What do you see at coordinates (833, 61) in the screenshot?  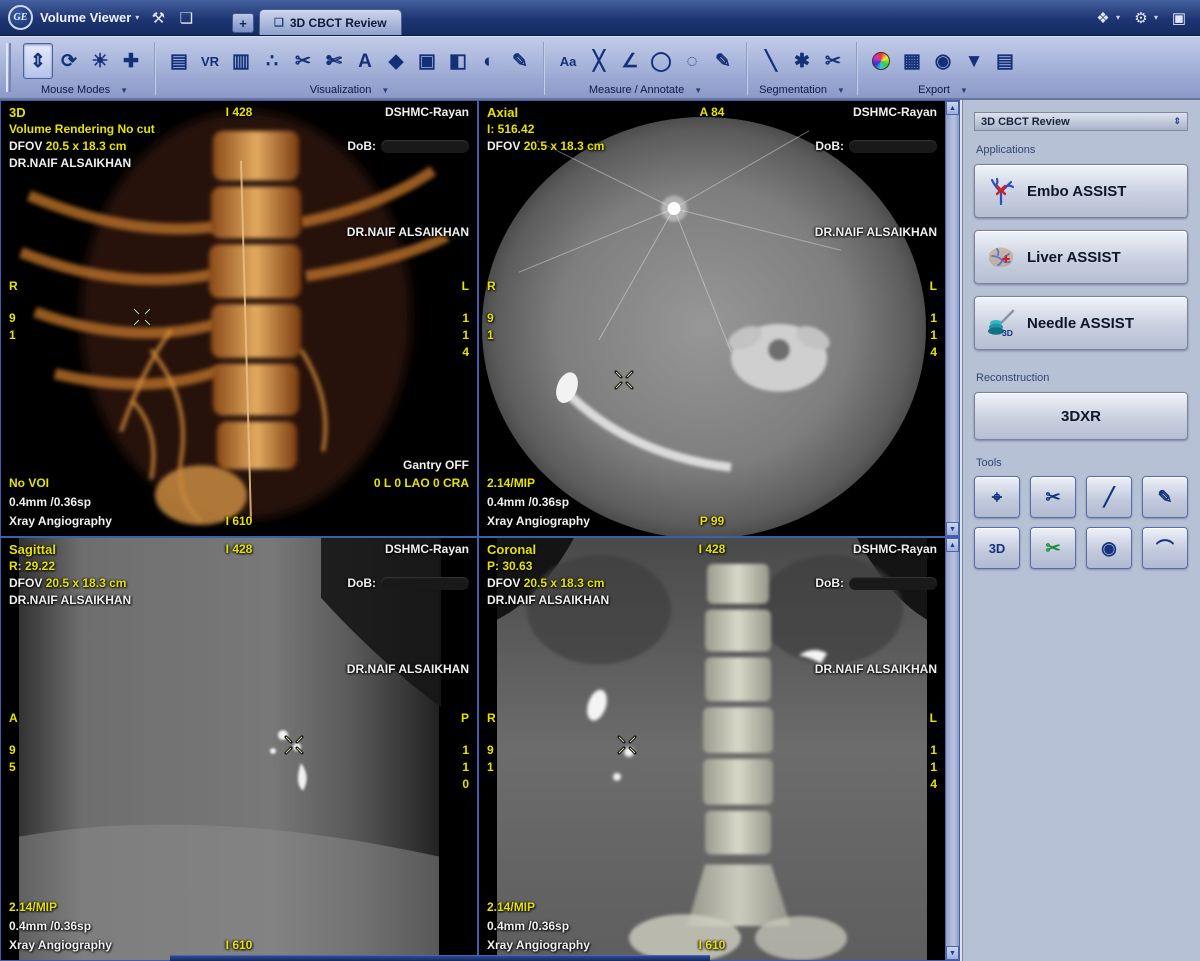 I see `scissors-segment-icon: ✂` at bounding box center [833, 61].